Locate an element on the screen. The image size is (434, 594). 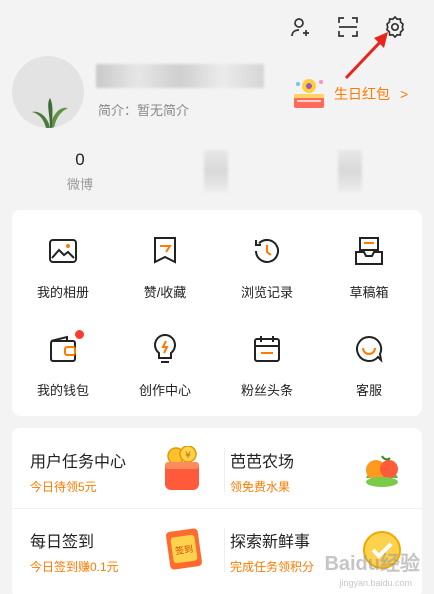
avatar is located at coordinates (48, 92).